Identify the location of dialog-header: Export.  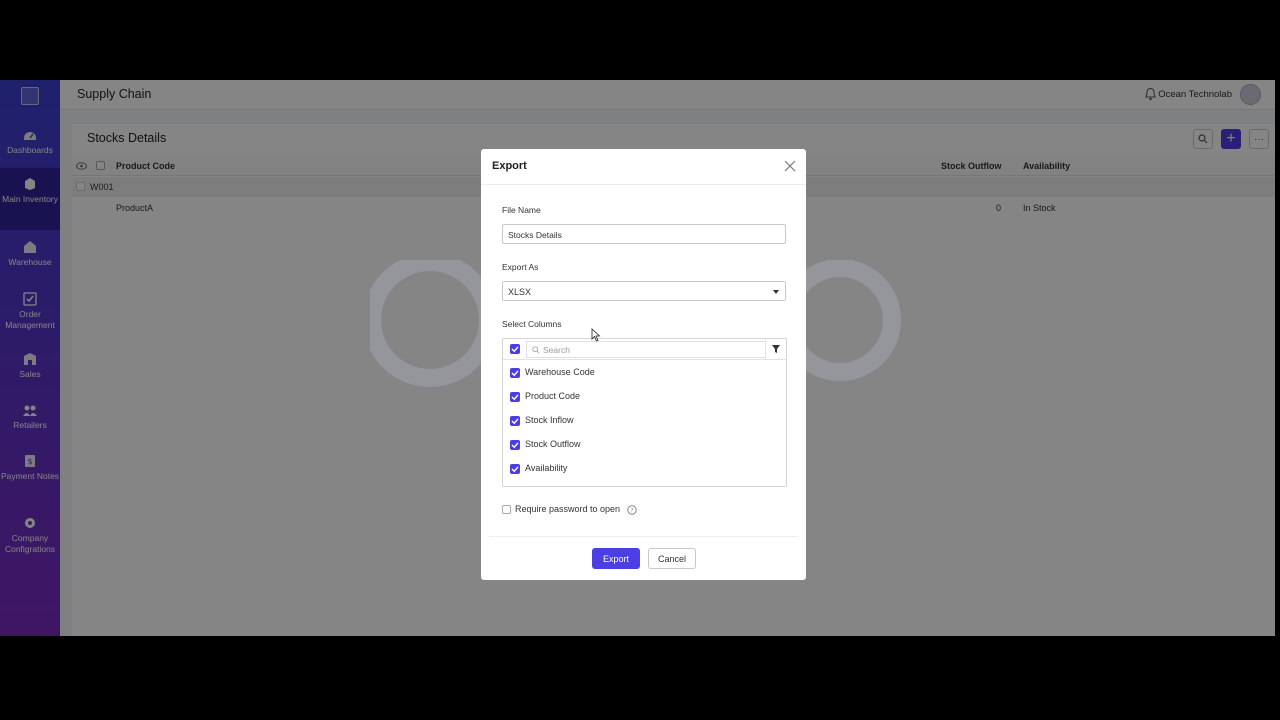
(643, 167).